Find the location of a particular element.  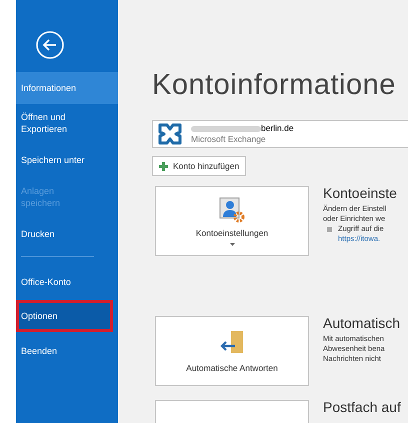

bullet-icon is located at coordinates (329, 229).